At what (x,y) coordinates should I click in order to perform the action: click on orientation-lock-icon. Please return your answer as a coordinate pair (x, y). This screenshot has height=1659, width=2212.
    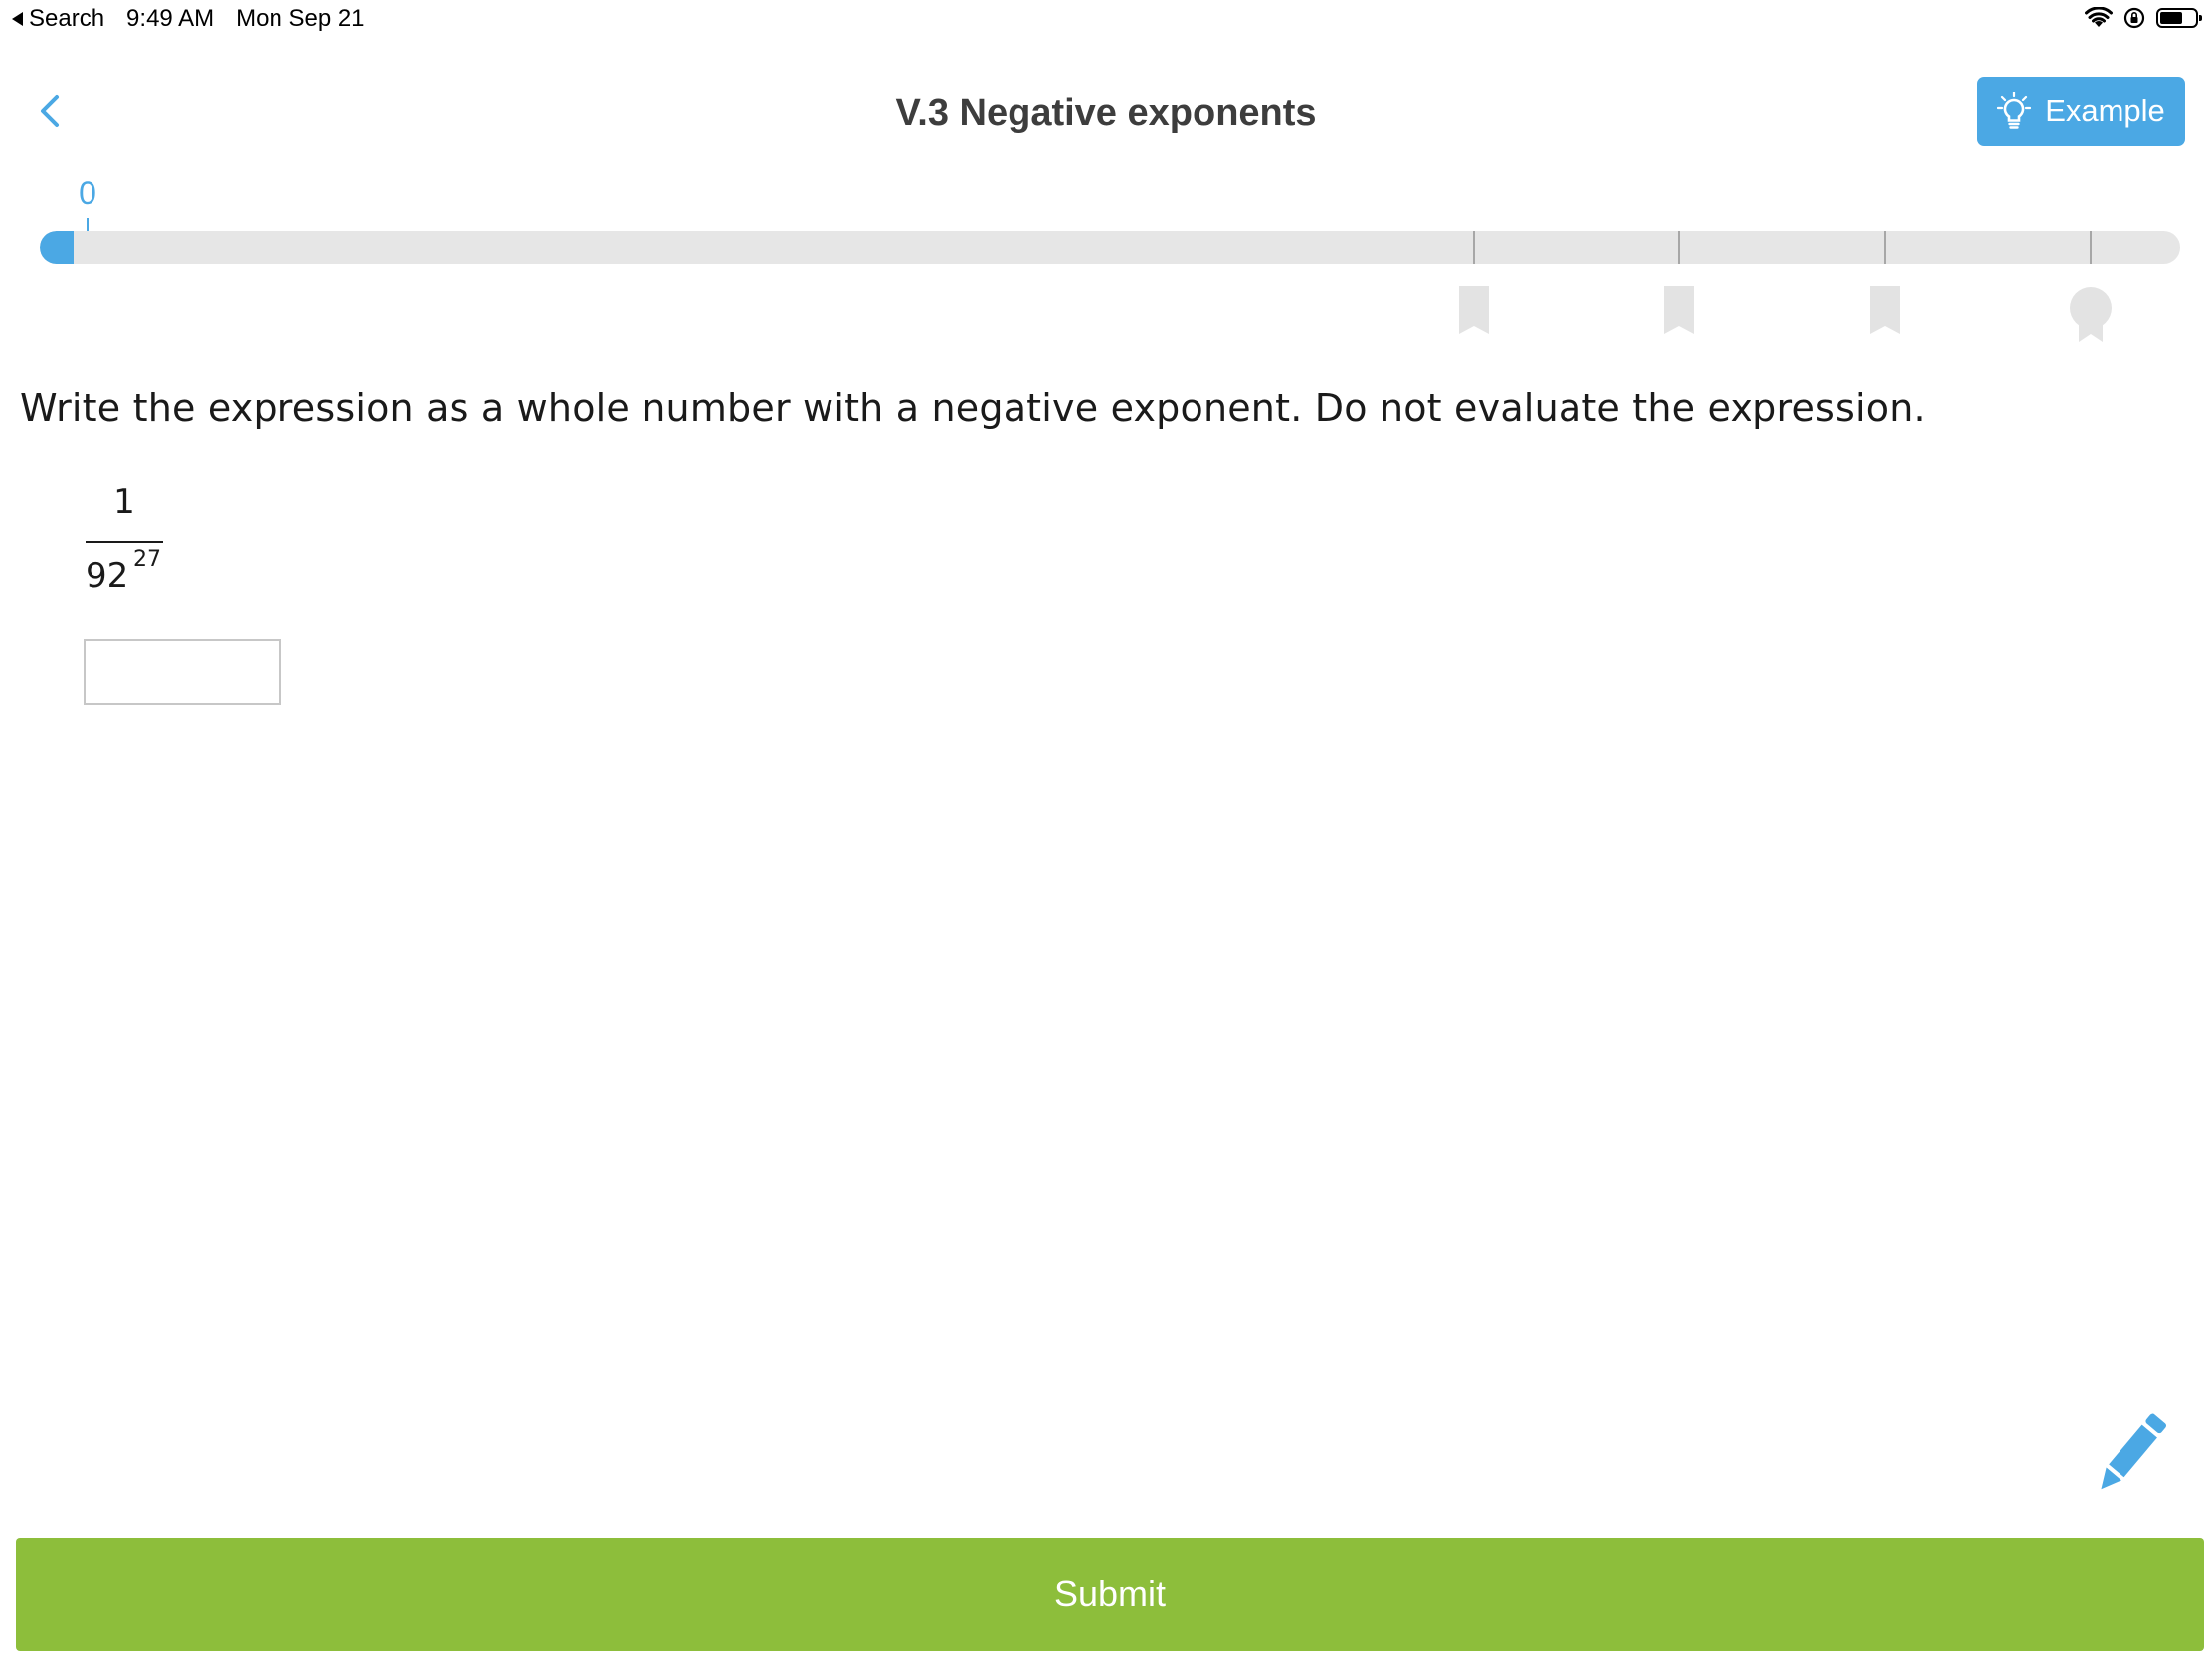
    Looking at the image, I should click on (2134, 18).